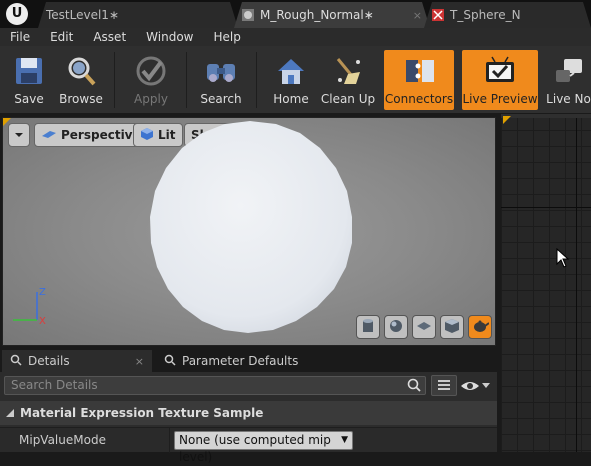 The image size is (591, 466). I want to click on apply-button: Apply, so click(151, 80).